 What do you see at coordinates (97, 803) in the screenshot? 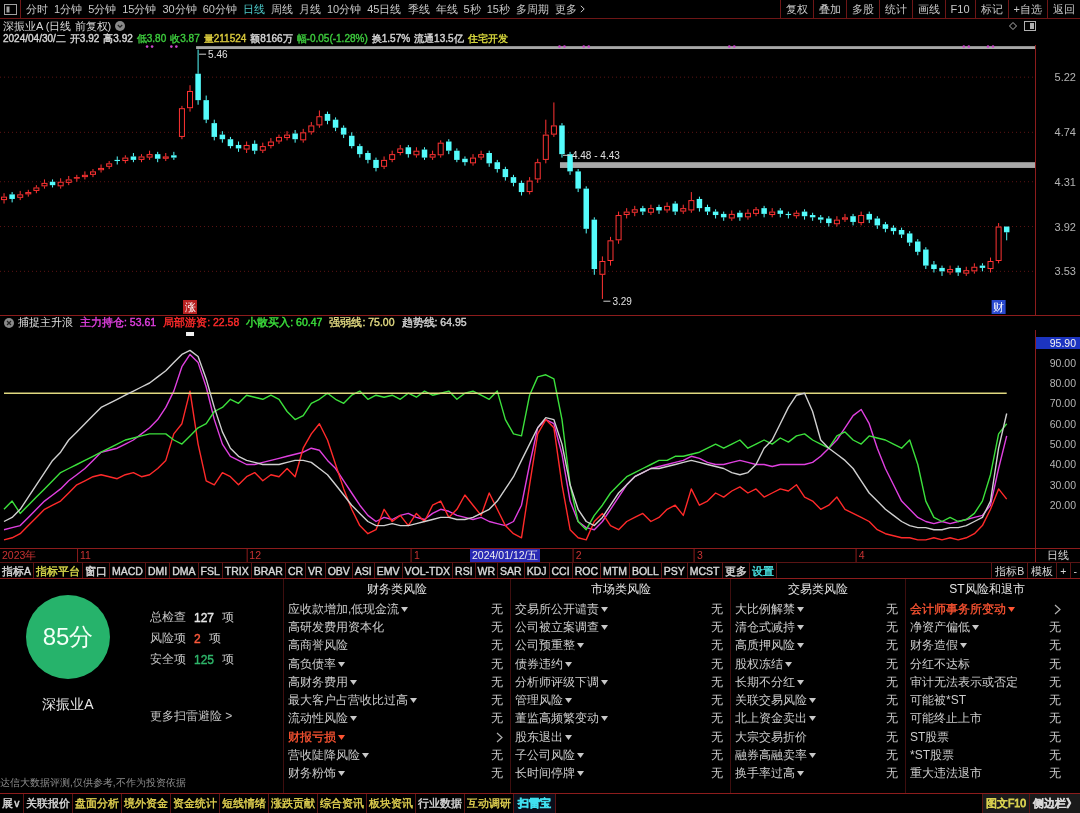
I see `bottom-tab: 盘面分析` at bounding box center [97, 803].